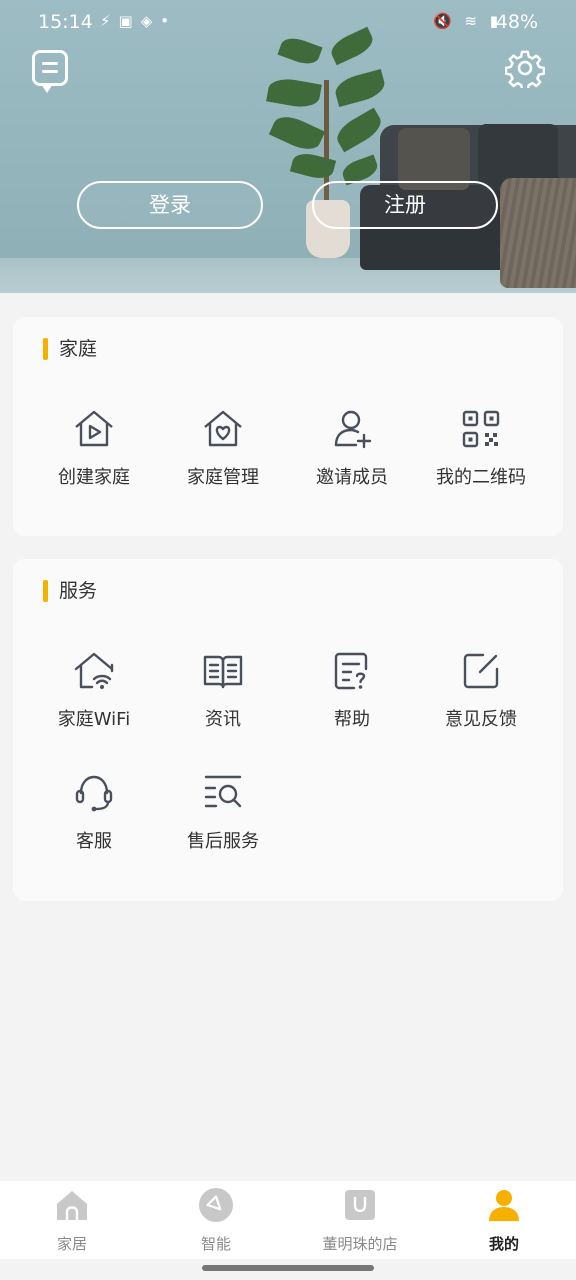  I want to click on nav-label: 我的, so click(503, 1244).